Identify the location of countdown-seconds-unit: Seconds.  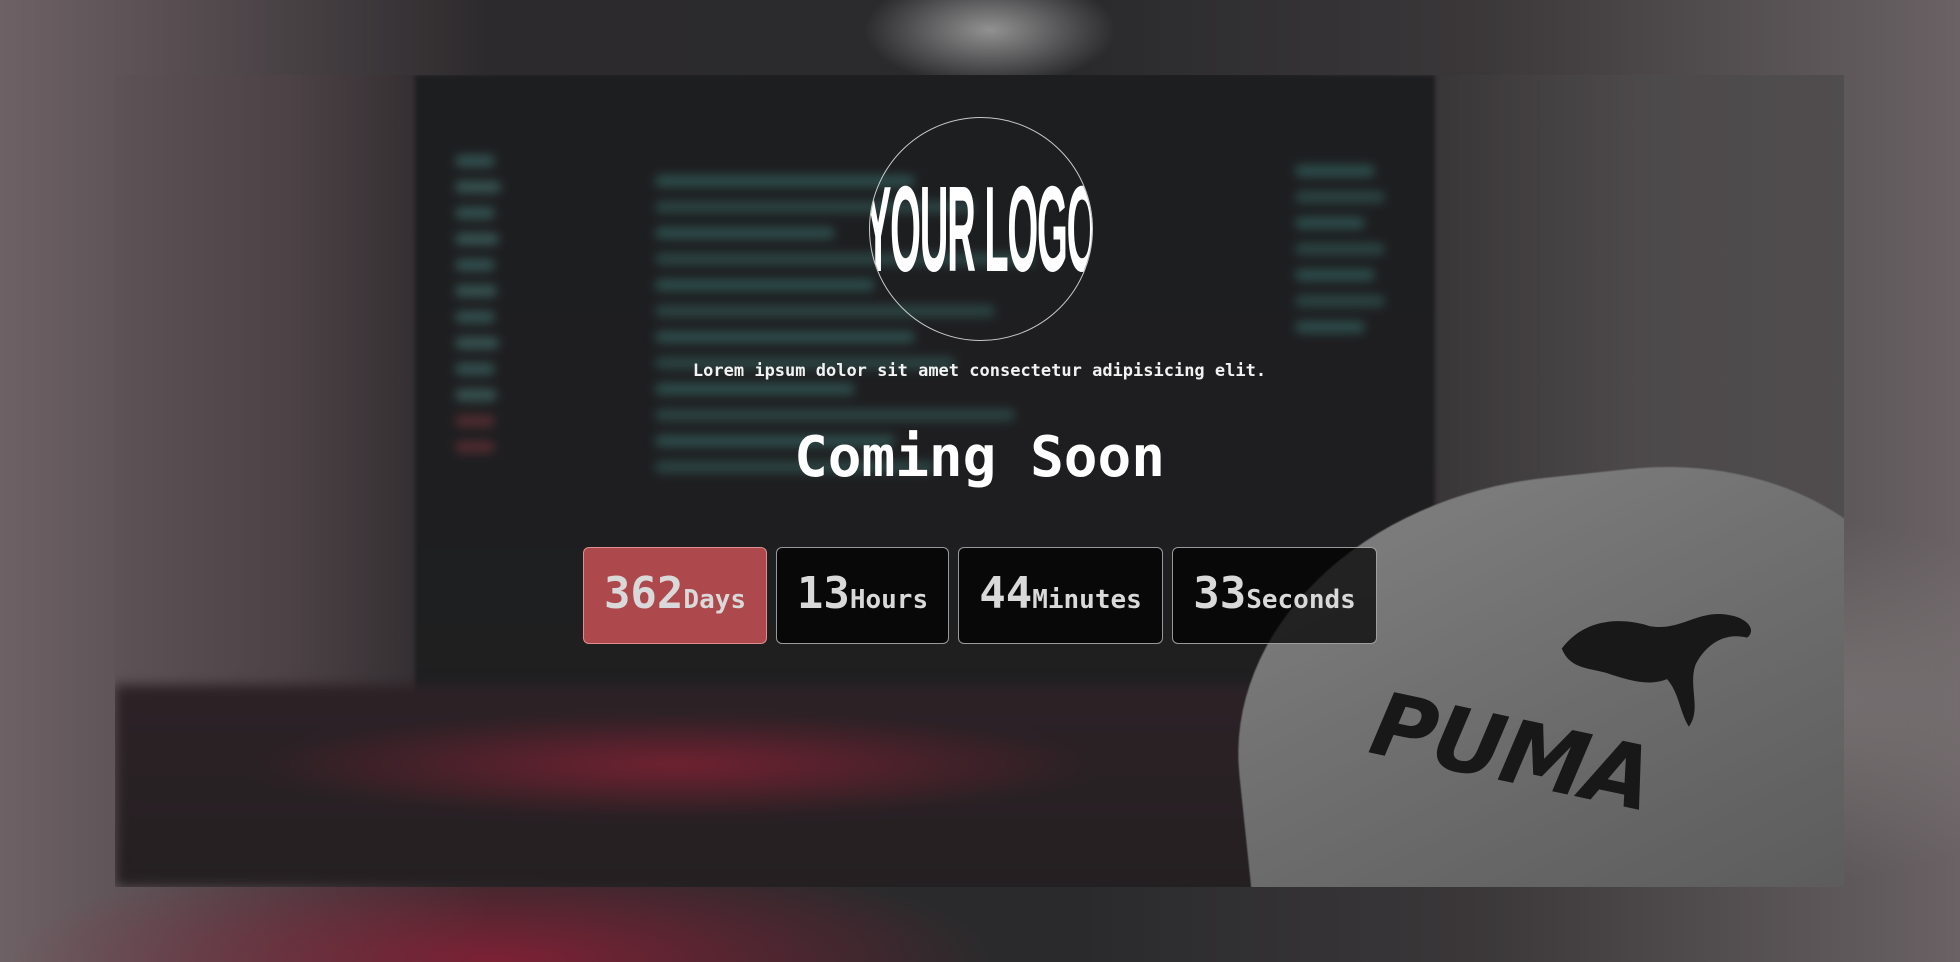
(1301, 600).